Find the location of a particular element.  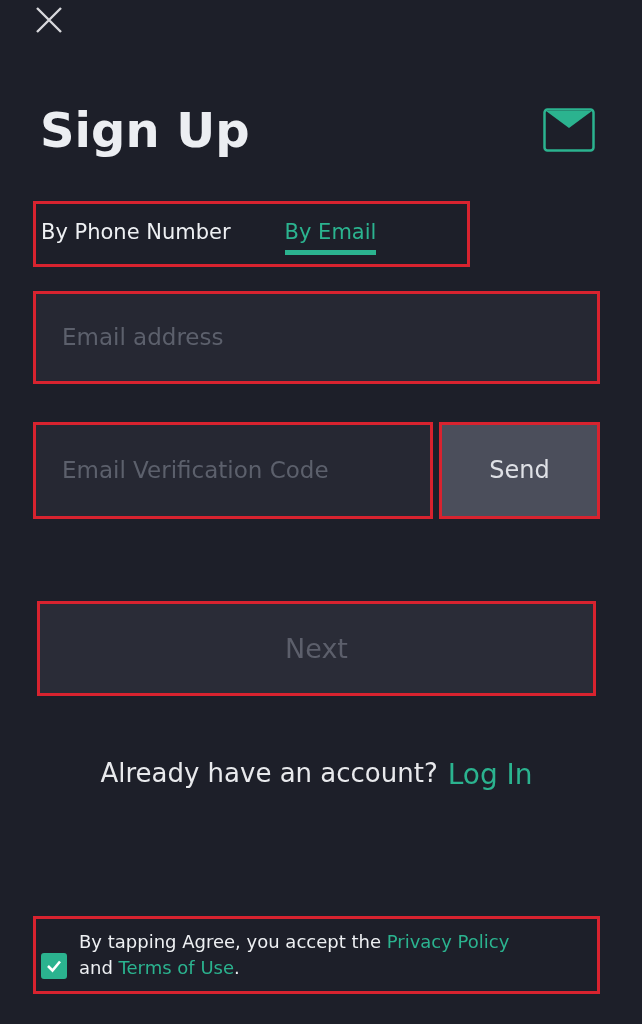

close-icon is located at coordinates (49, 20).